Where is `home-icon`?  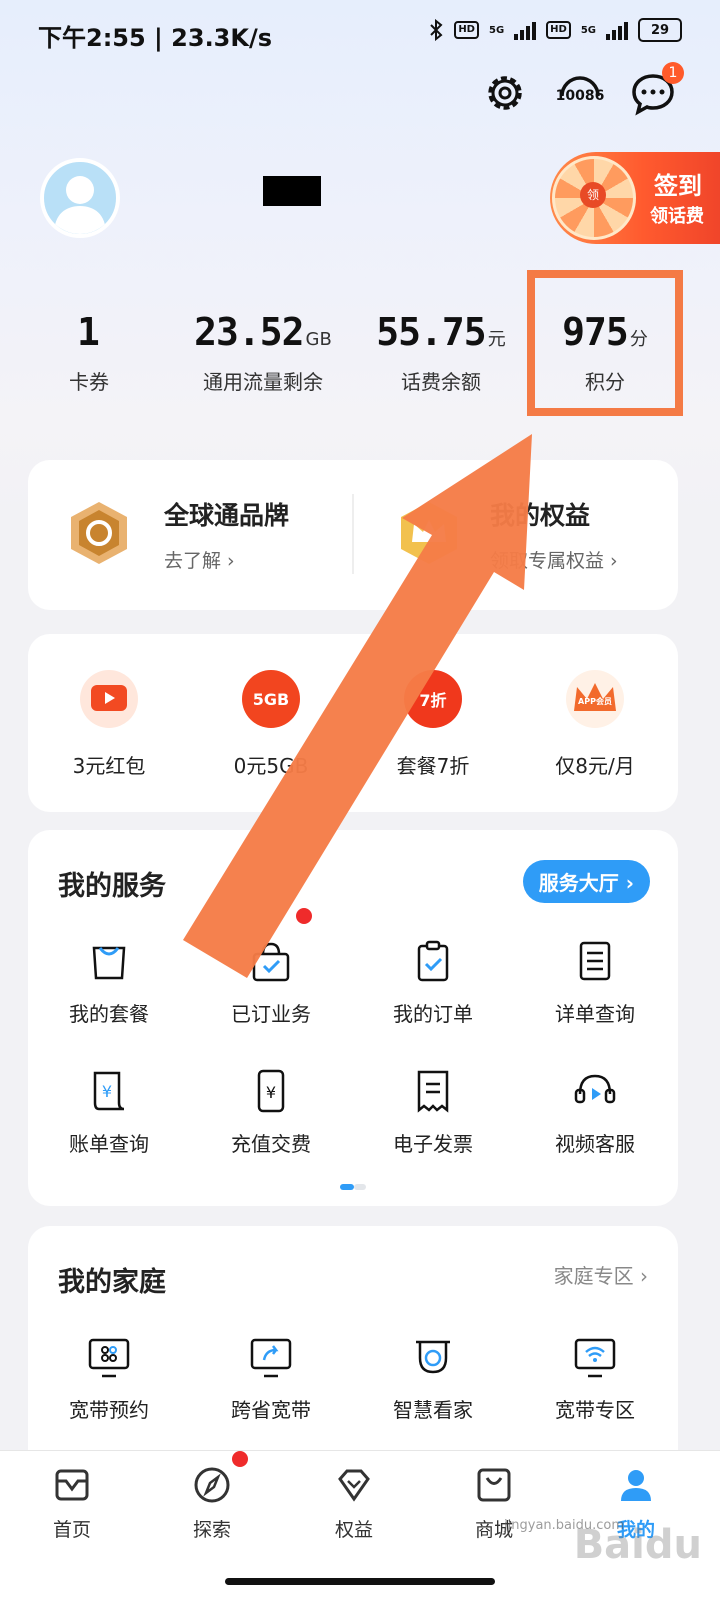
home-icon is located at coordinates (72, 1485).